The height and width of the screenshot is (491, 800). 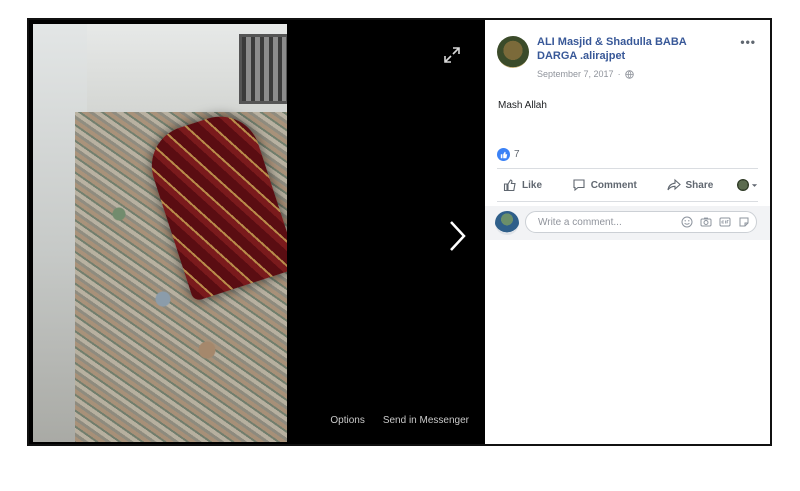 What do you see at coordinates (263, 69) in the screenshot?
I see `photo-window` at bounding box center [263, 69].